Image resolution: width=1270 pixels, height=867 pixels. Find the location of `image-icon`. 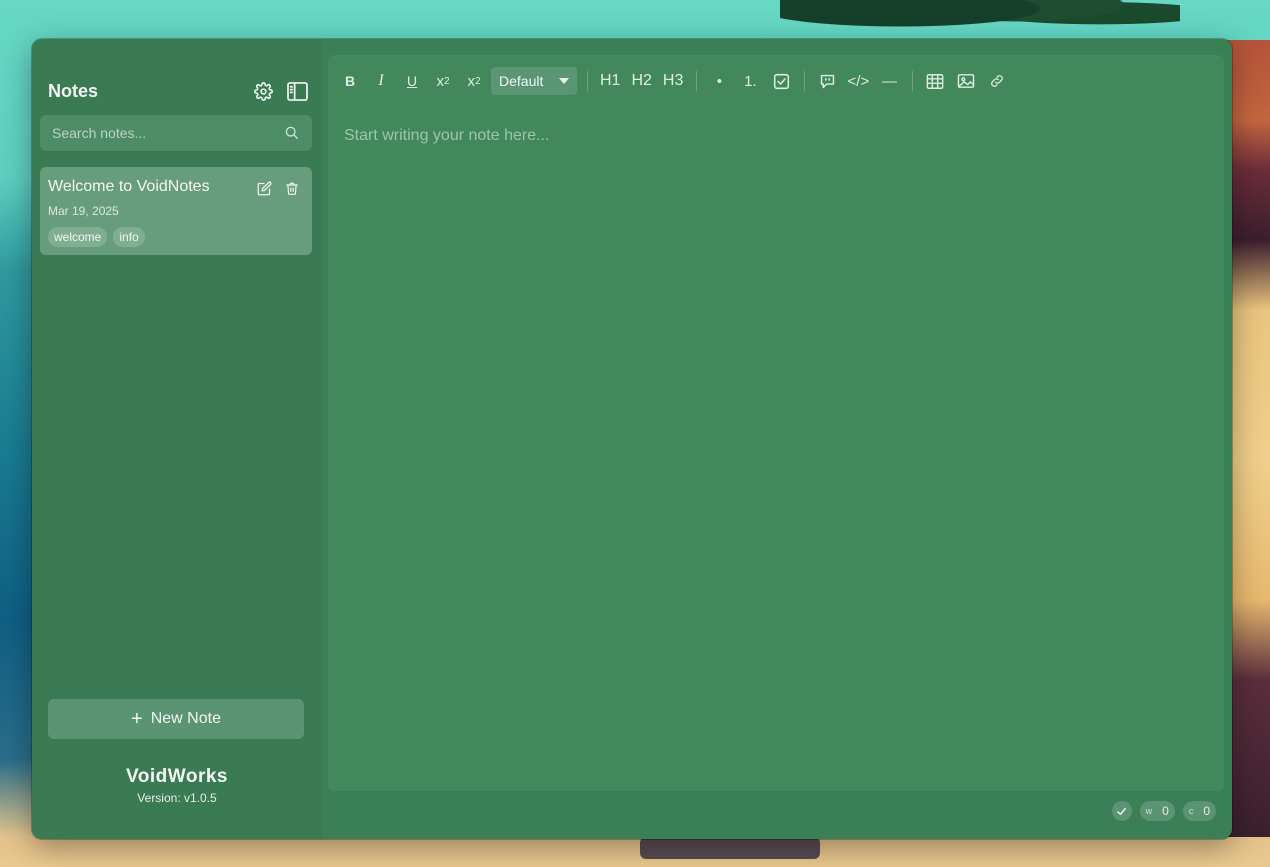

image-icon is located at coordinates (966, 81).